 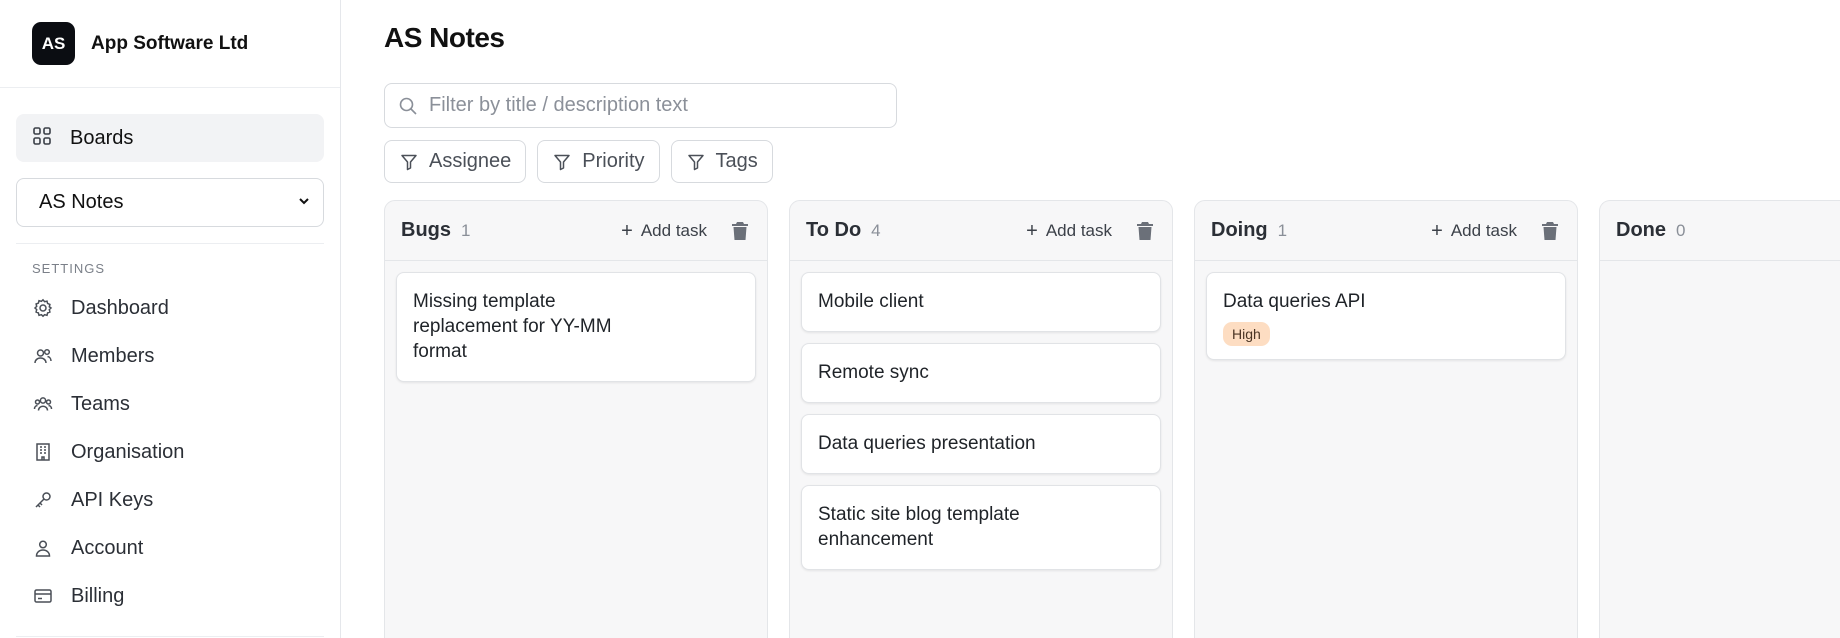 What do you see at coordinates (170, 138) in the screenshot?
I see `sidebar-item-boards: Boards` at bounding box center [170, 138].